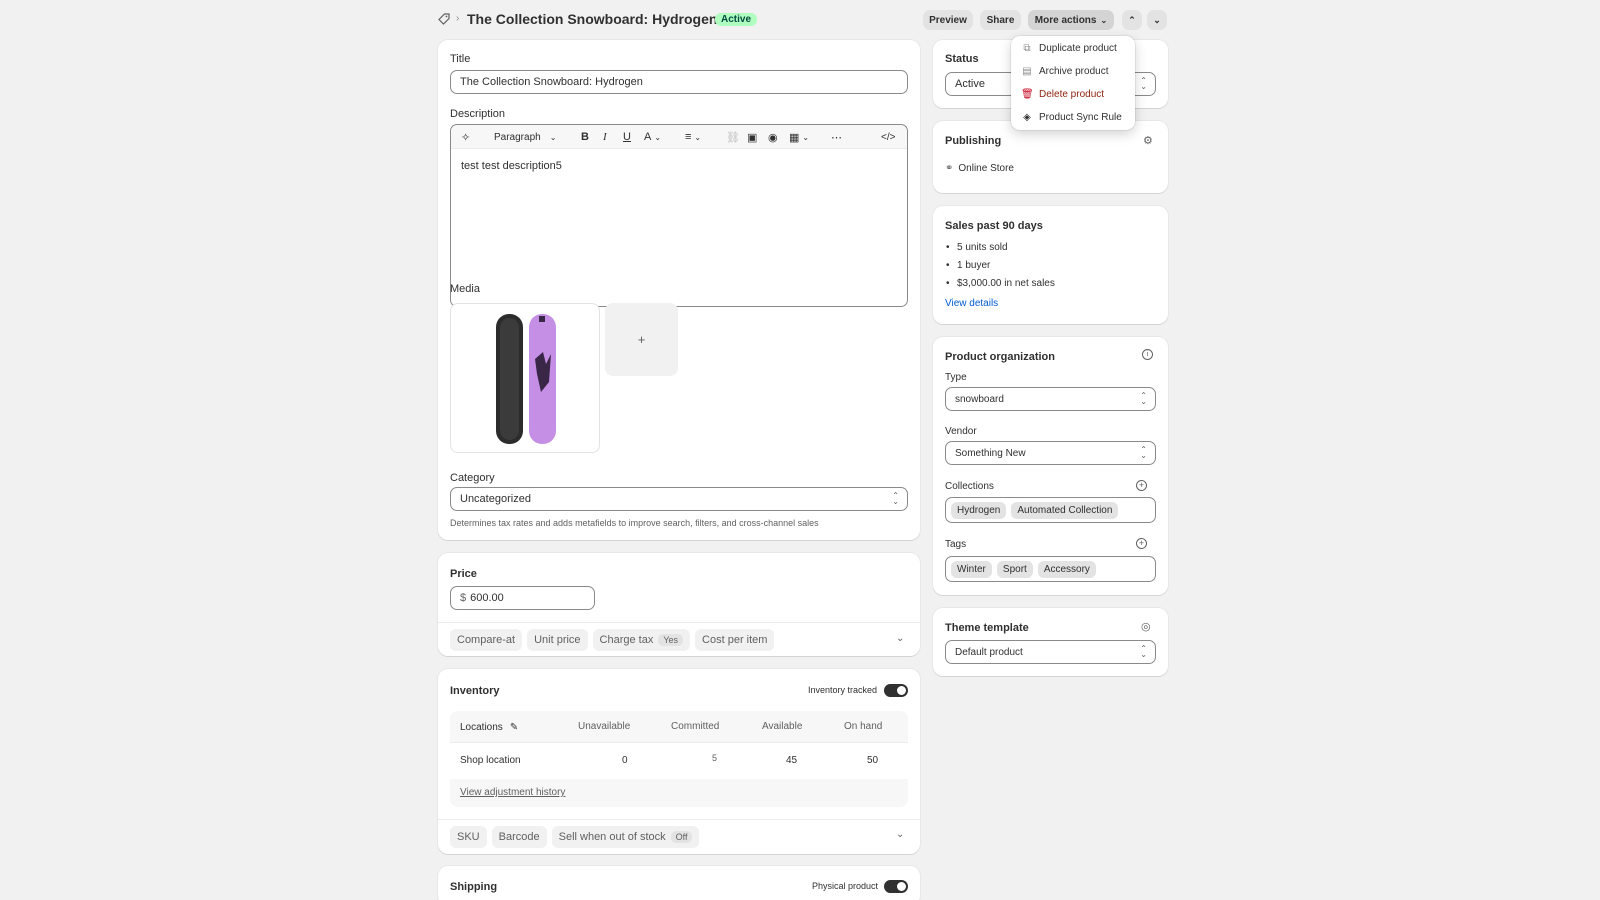  What do you see at coordinates (1014, 569) in the screenshot?
I see `product-tag: Sport` at bounding box center [1014, 569].